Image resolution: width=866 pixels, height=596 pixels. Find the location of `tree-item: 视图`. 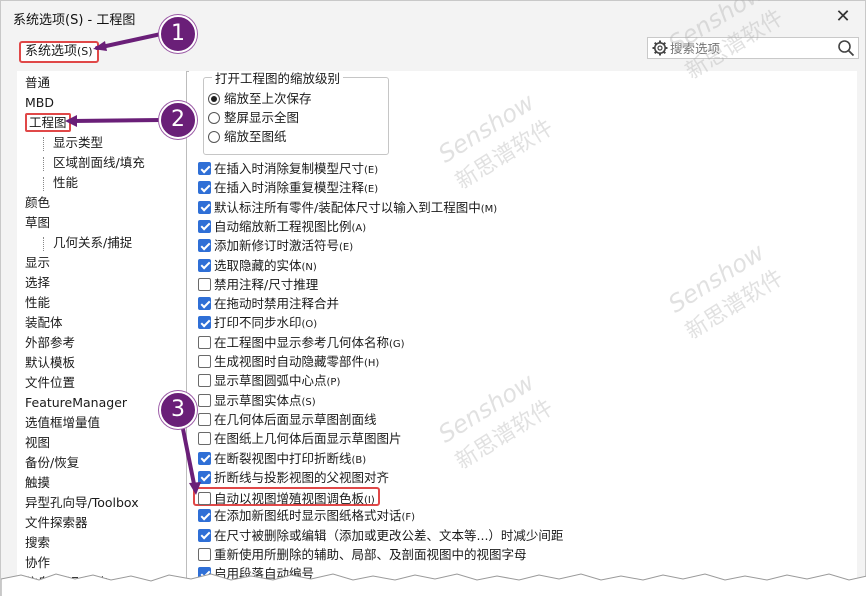

tree-item: 视图 is located at coordinates (37, 443).